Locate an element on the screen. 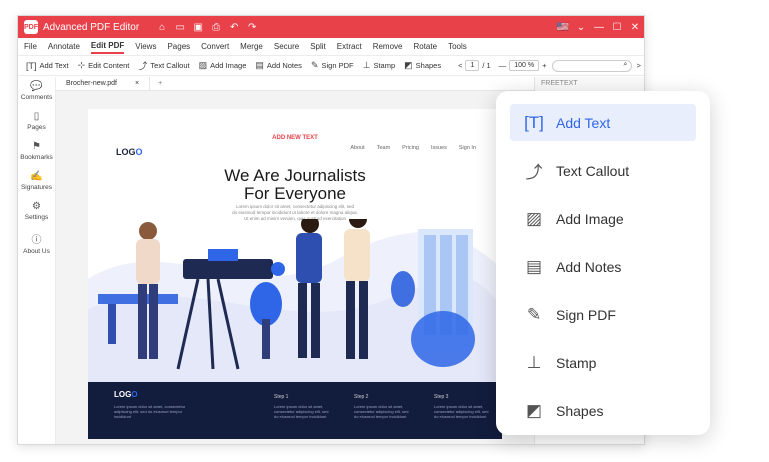  tool-shapes: ◩ Shapes is located at coordinates (422, 65).